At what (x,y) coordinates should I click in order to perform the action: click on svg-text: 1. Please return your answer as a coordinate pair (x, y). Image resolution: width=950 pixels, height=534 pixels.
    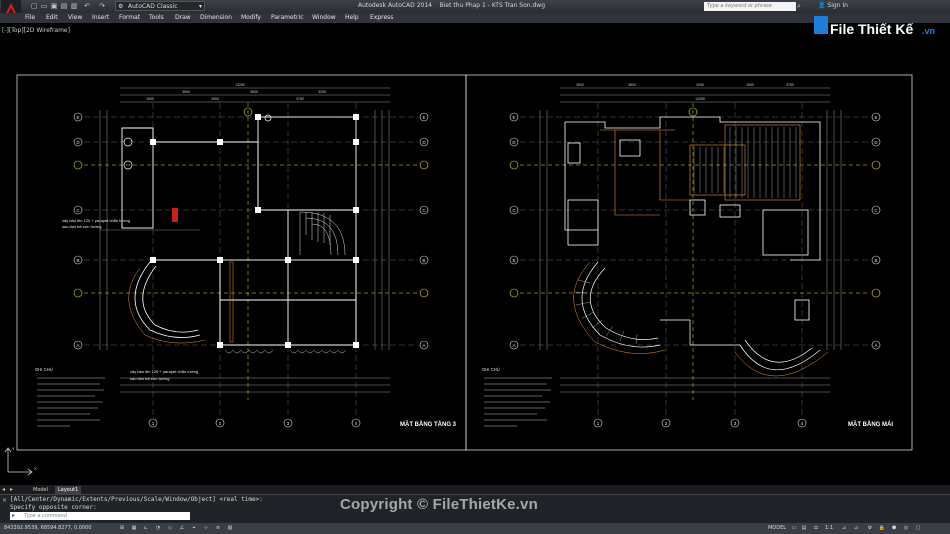
    Looking at the image, I should click on (598, 423).